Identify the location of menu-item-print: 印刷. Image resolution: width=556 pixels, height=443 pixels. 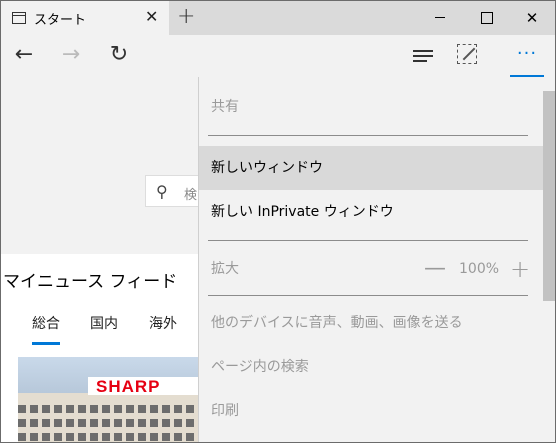
(371, 411).